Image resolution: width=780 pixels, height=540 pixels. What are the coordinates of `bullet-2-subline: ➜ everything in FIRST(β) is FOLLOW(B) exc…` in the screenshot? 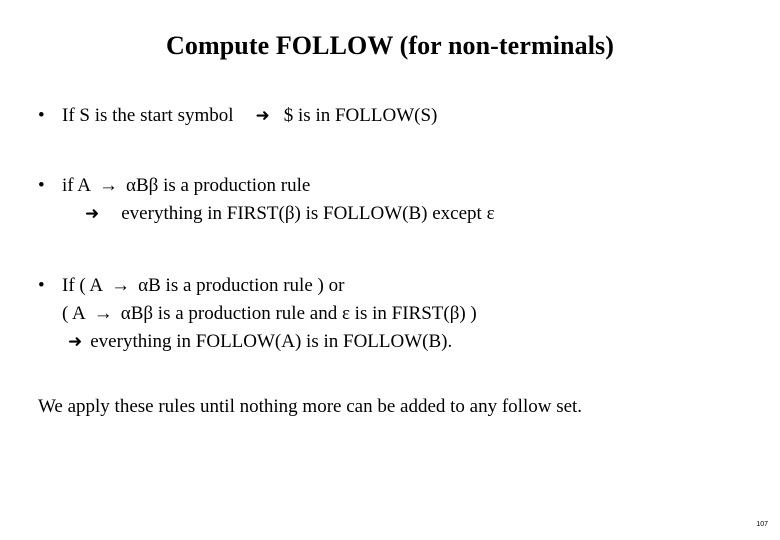 It's located at (390, 214).